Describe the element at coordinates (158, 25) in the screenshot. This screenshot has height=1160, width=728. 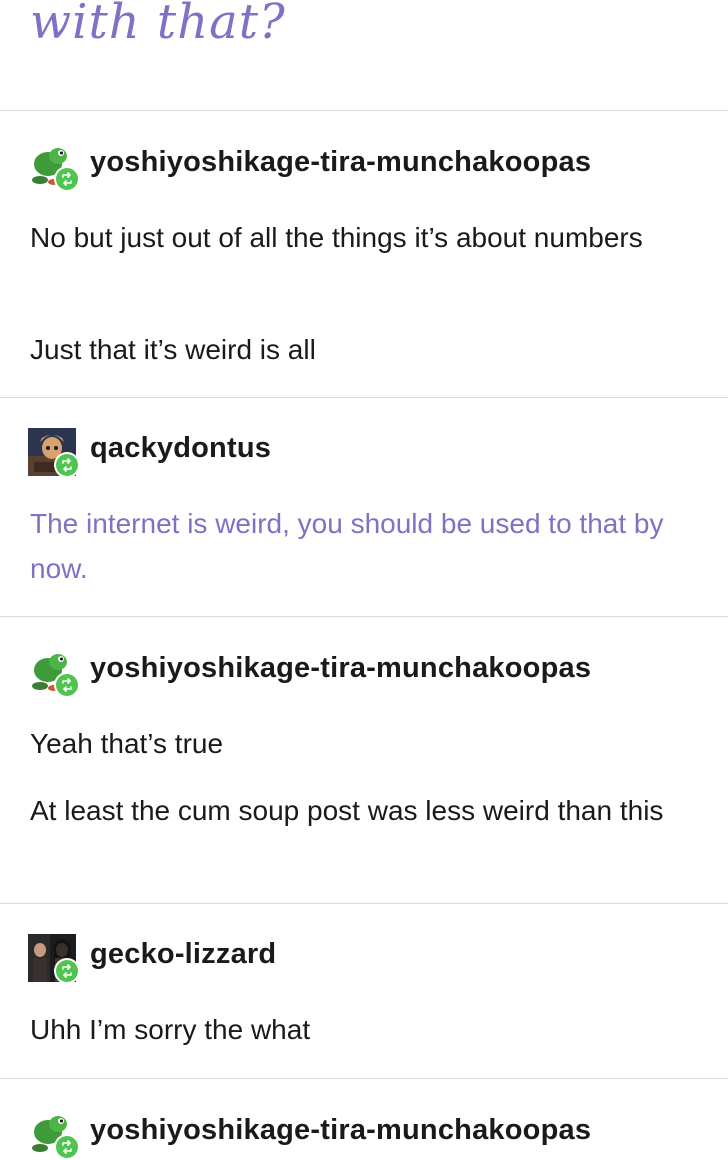
I see `header-title: with that?` at that location.